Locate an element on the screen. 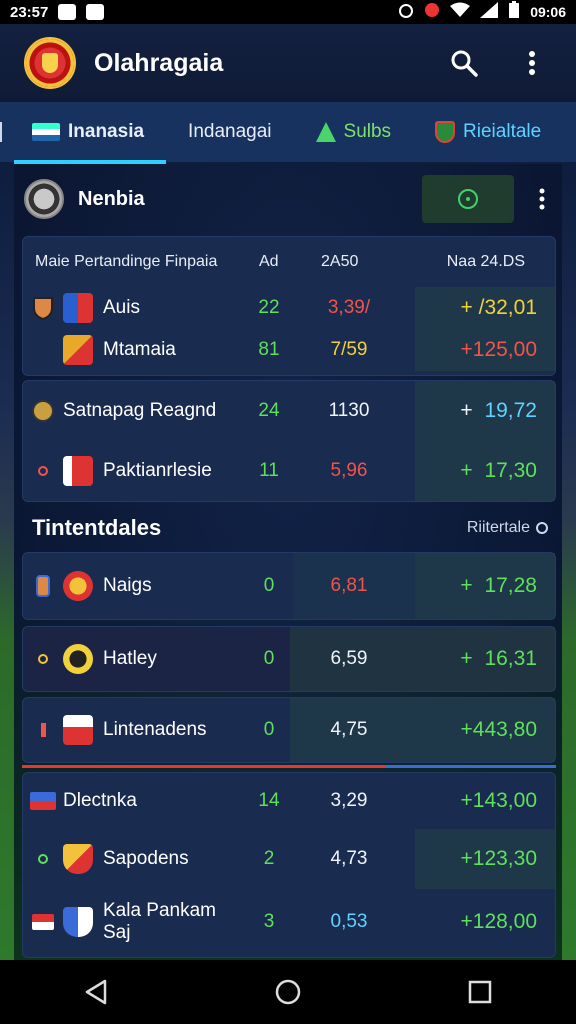  table-row: Dlectnka 14 3,29 +143,00 is located at coordinates (289, 801).